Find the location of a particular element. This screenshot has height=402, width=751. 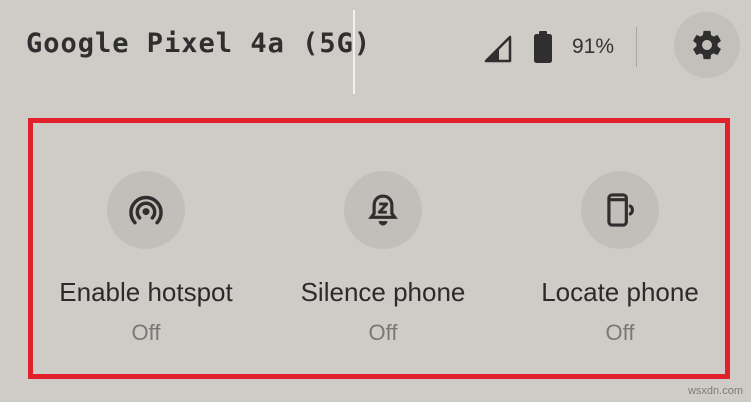

locate-toggle is located at coordinates (620, 210).